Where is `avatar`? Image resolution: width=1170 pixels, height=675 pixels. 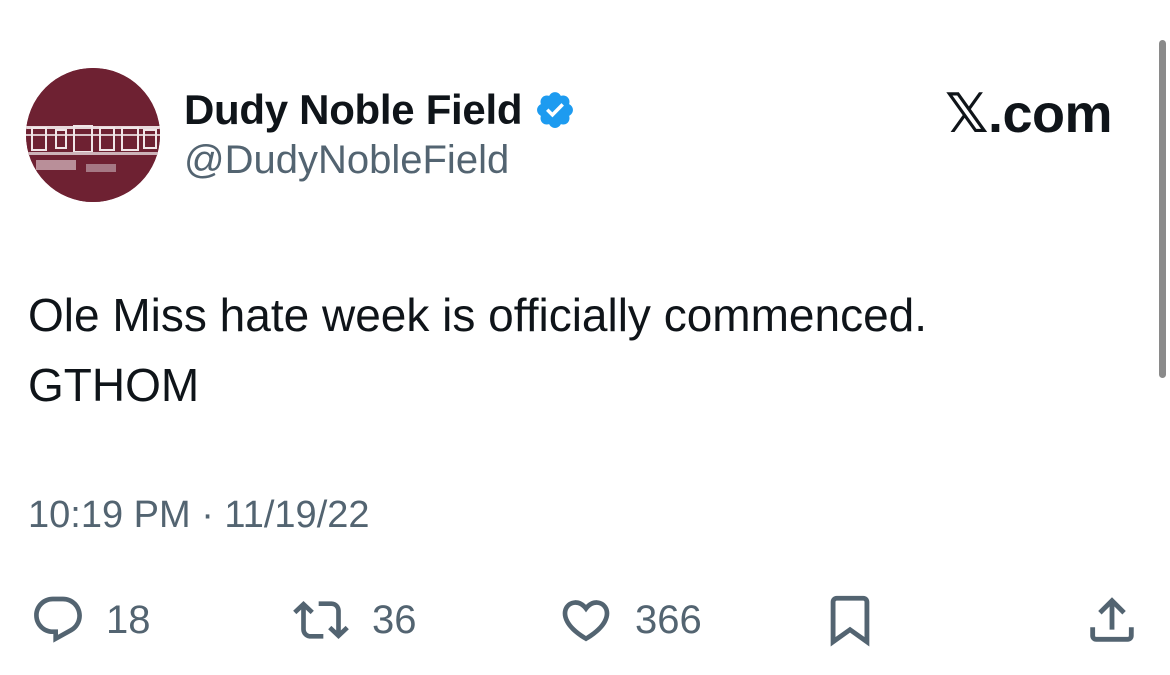 avatar is located at coordinates (93, 135).